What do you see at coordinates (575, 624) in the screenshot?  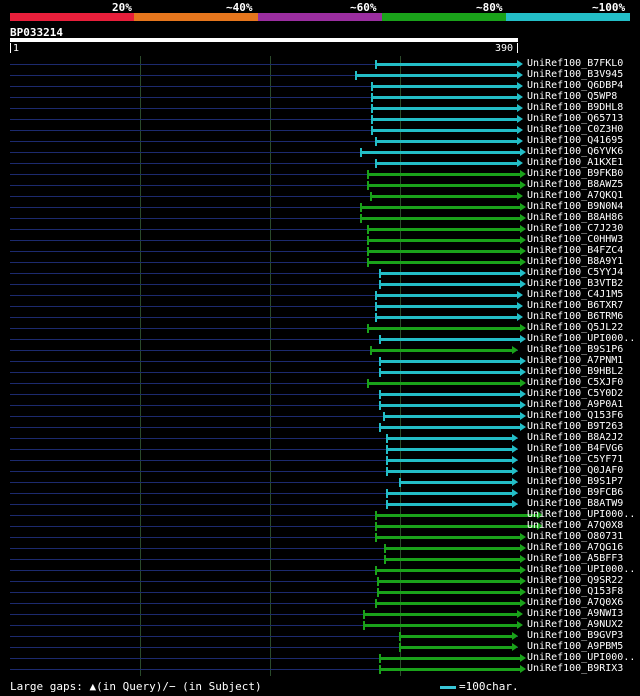 I see `hit-label: UniRef100_A9NUX2` at bounding box center [575, 624].